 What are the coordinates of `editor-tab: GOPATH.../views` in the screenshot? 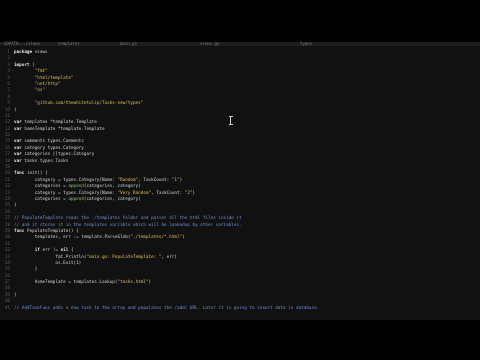 It's located at (22, 43).